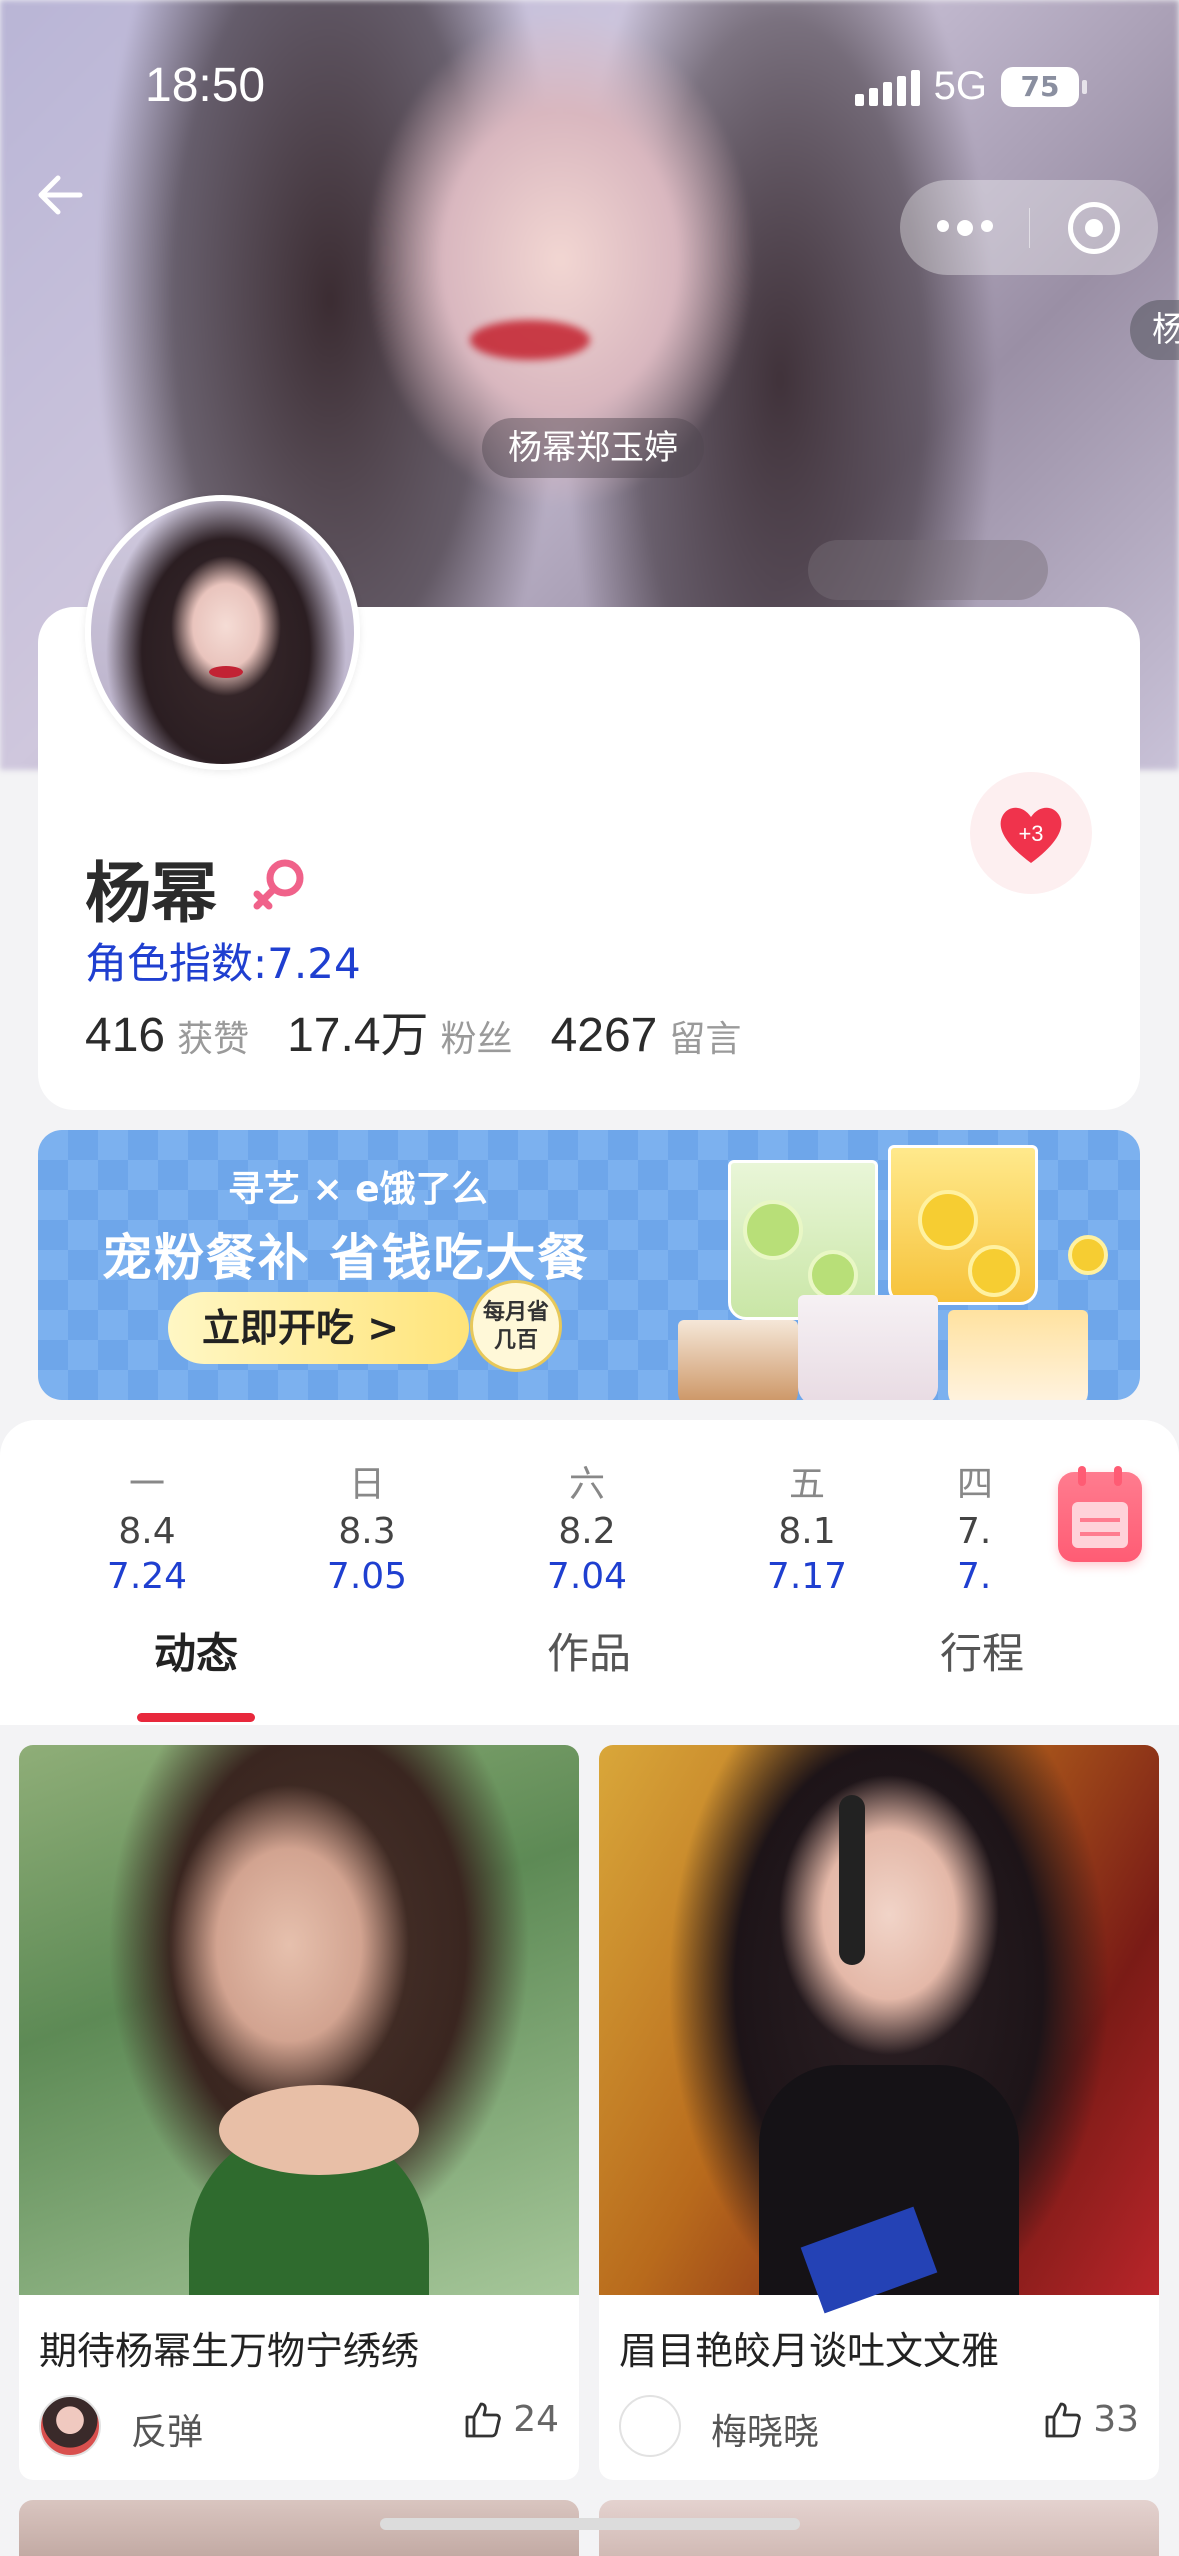  I want to click on feed-card-title: 眉目艳皎月谈吐文文雅, so click(809, 2351).